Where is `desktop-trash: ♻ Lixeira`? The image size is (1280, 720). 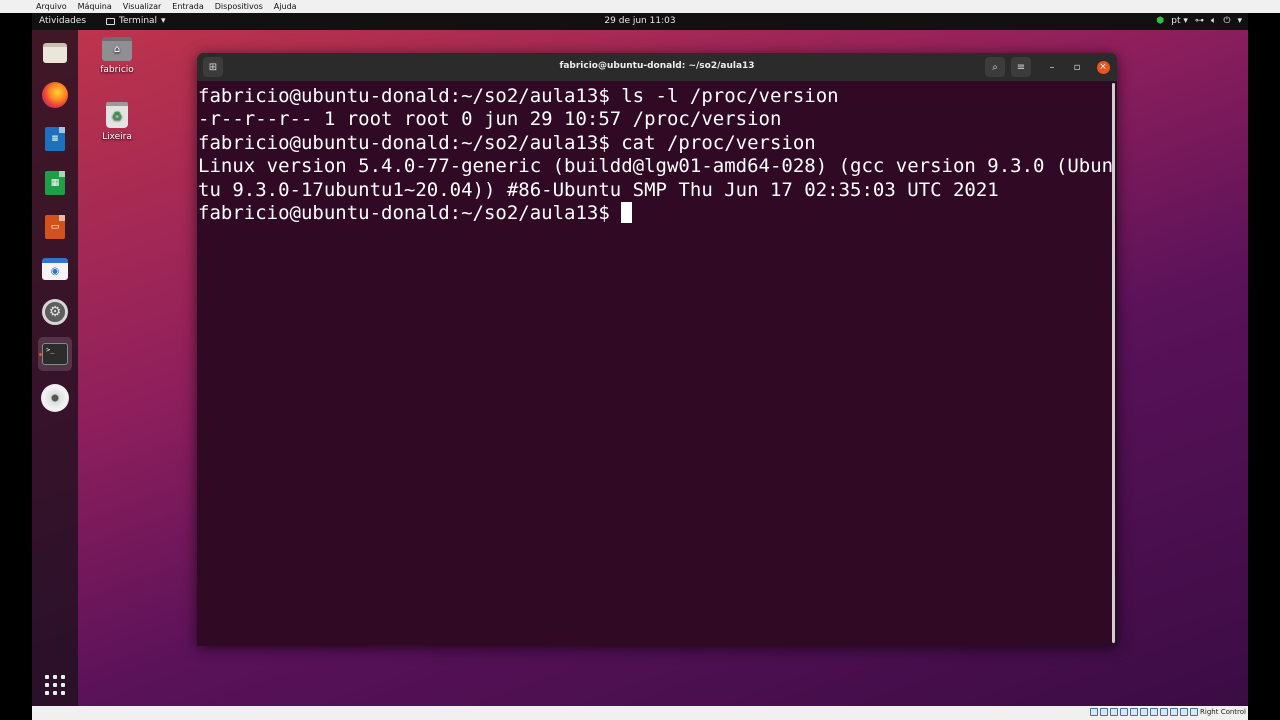
desktop-trash: ♻ Lixeira is located at coordinates (117, 122).